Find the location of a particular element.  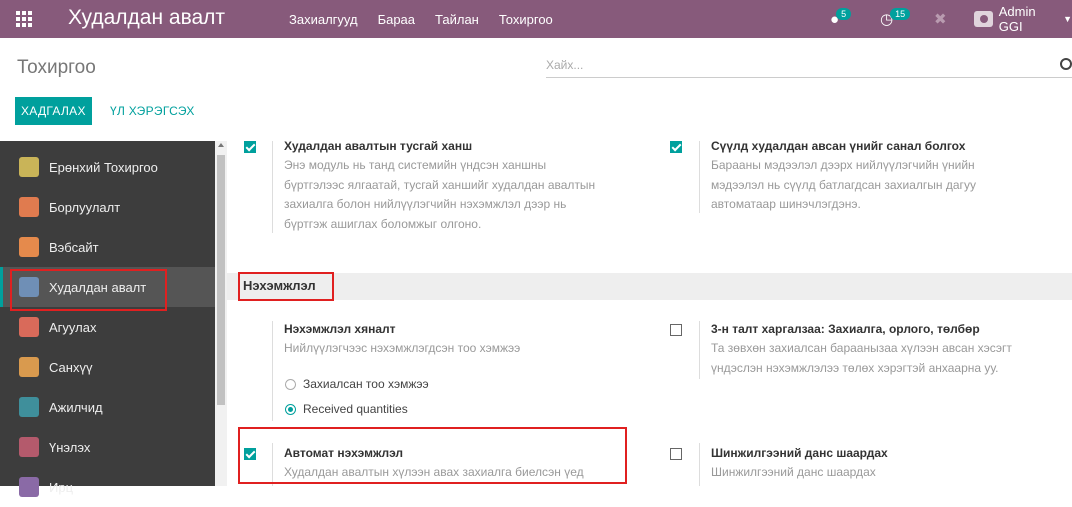

menu-orders: Захиалгууд is located at coordinates (323, 19).